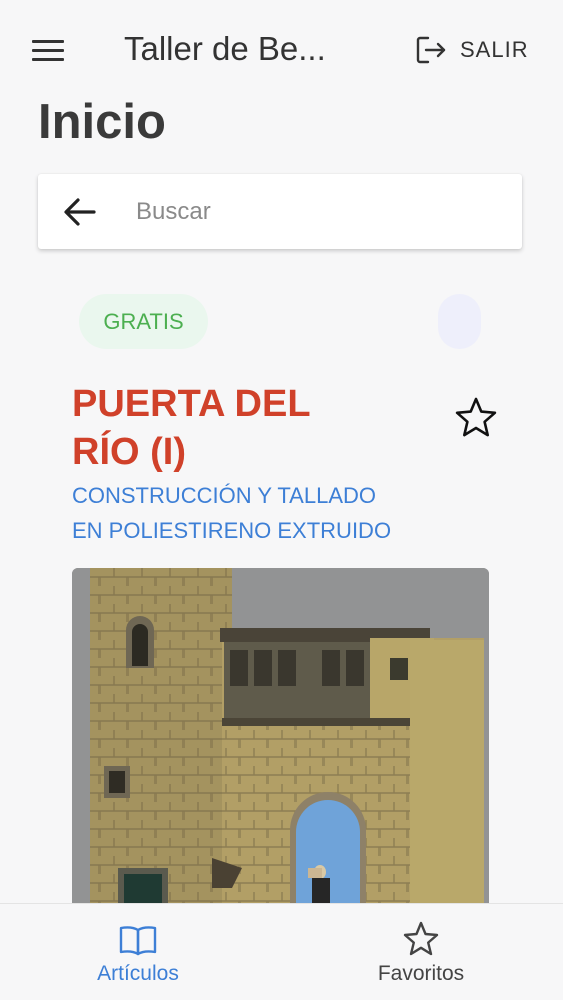  Describe the element at coordinates (102, 122) in the screenshot. I see `page-title: Inicio` at that location.